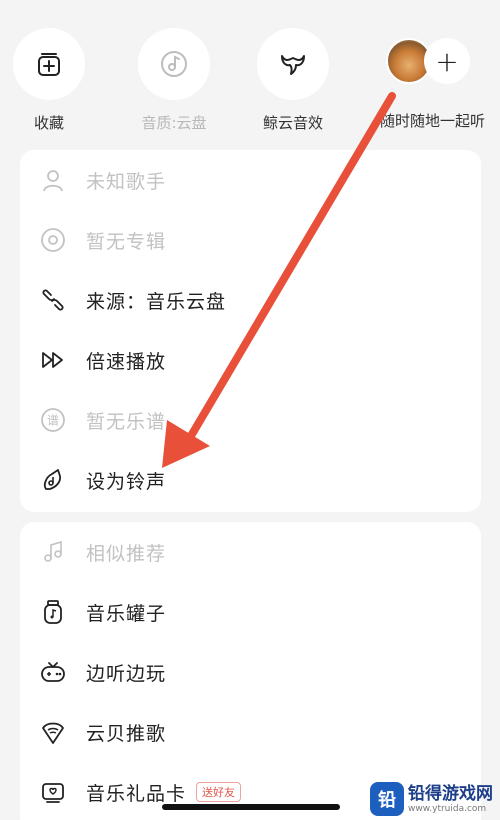 The width and height of the screenshot is (500, 820). What do you see at coordinates (250, 552) in the screenshot?
I see `menu-item-similar: 相似推荐` at bounding box center [250, 552].